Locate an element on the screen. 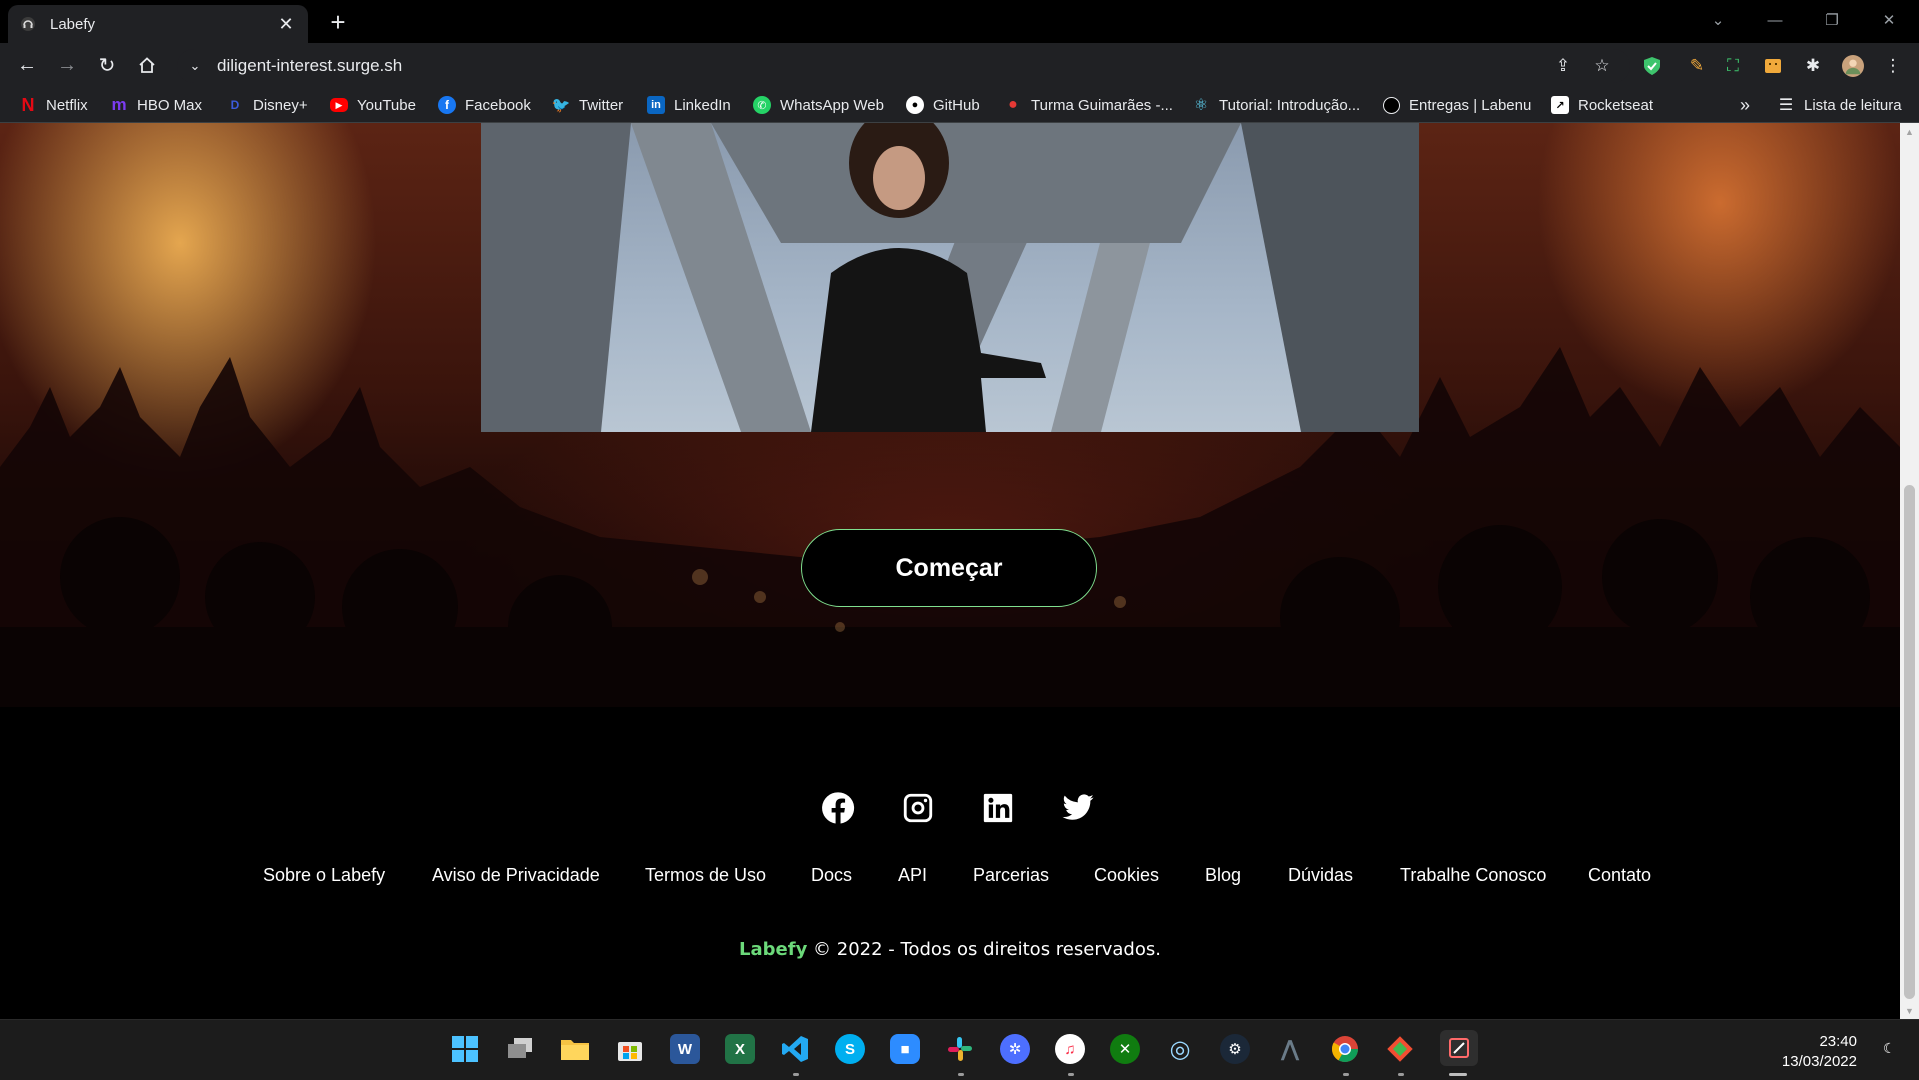  bookmark-youtube: ▶ YouTube is located at coordinates (373, 105).